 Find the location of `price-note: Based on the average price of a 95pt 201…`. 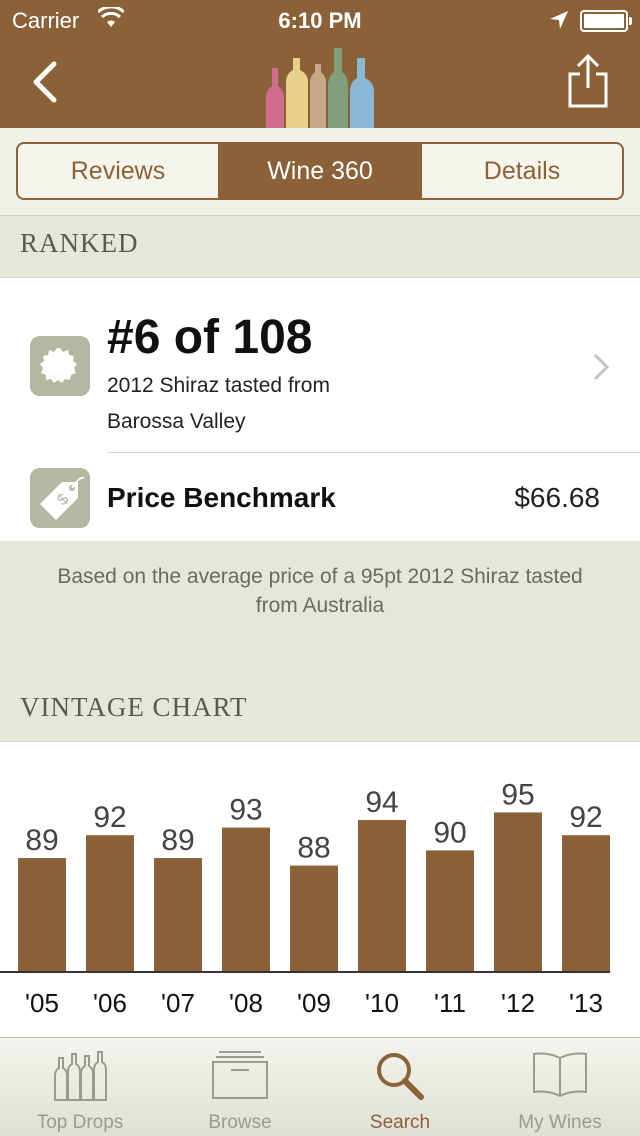

price-note: Based on the average price of a 95pt 201… is located at coordinates (320, 591).